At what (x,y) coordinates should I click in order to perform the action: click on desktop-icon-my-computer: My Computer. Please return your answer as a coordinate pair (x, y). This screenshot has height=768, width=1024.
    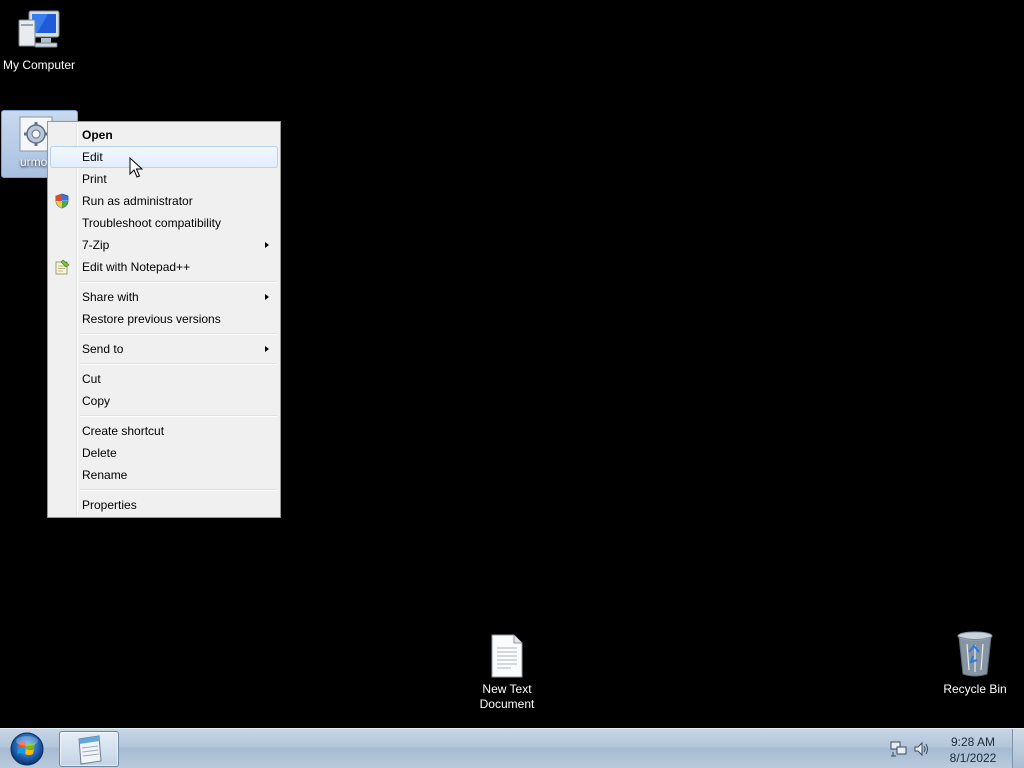
    Looking at the image, I should click on (39, 40).